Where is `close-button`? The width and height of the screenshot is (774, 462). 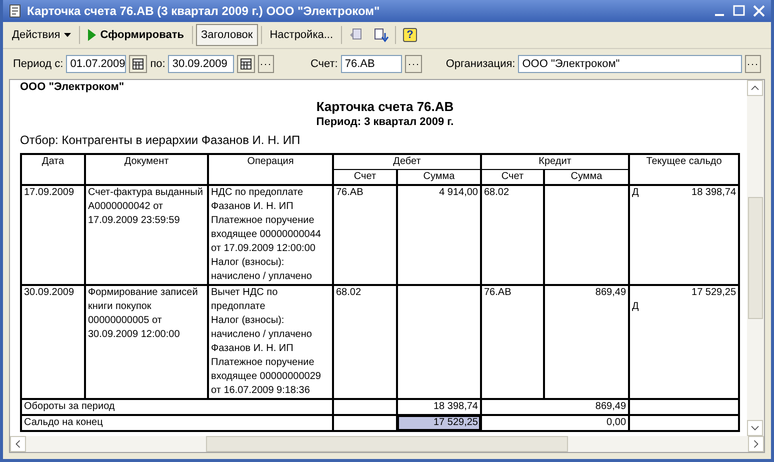 close-button is located at coordinates (759, 11).